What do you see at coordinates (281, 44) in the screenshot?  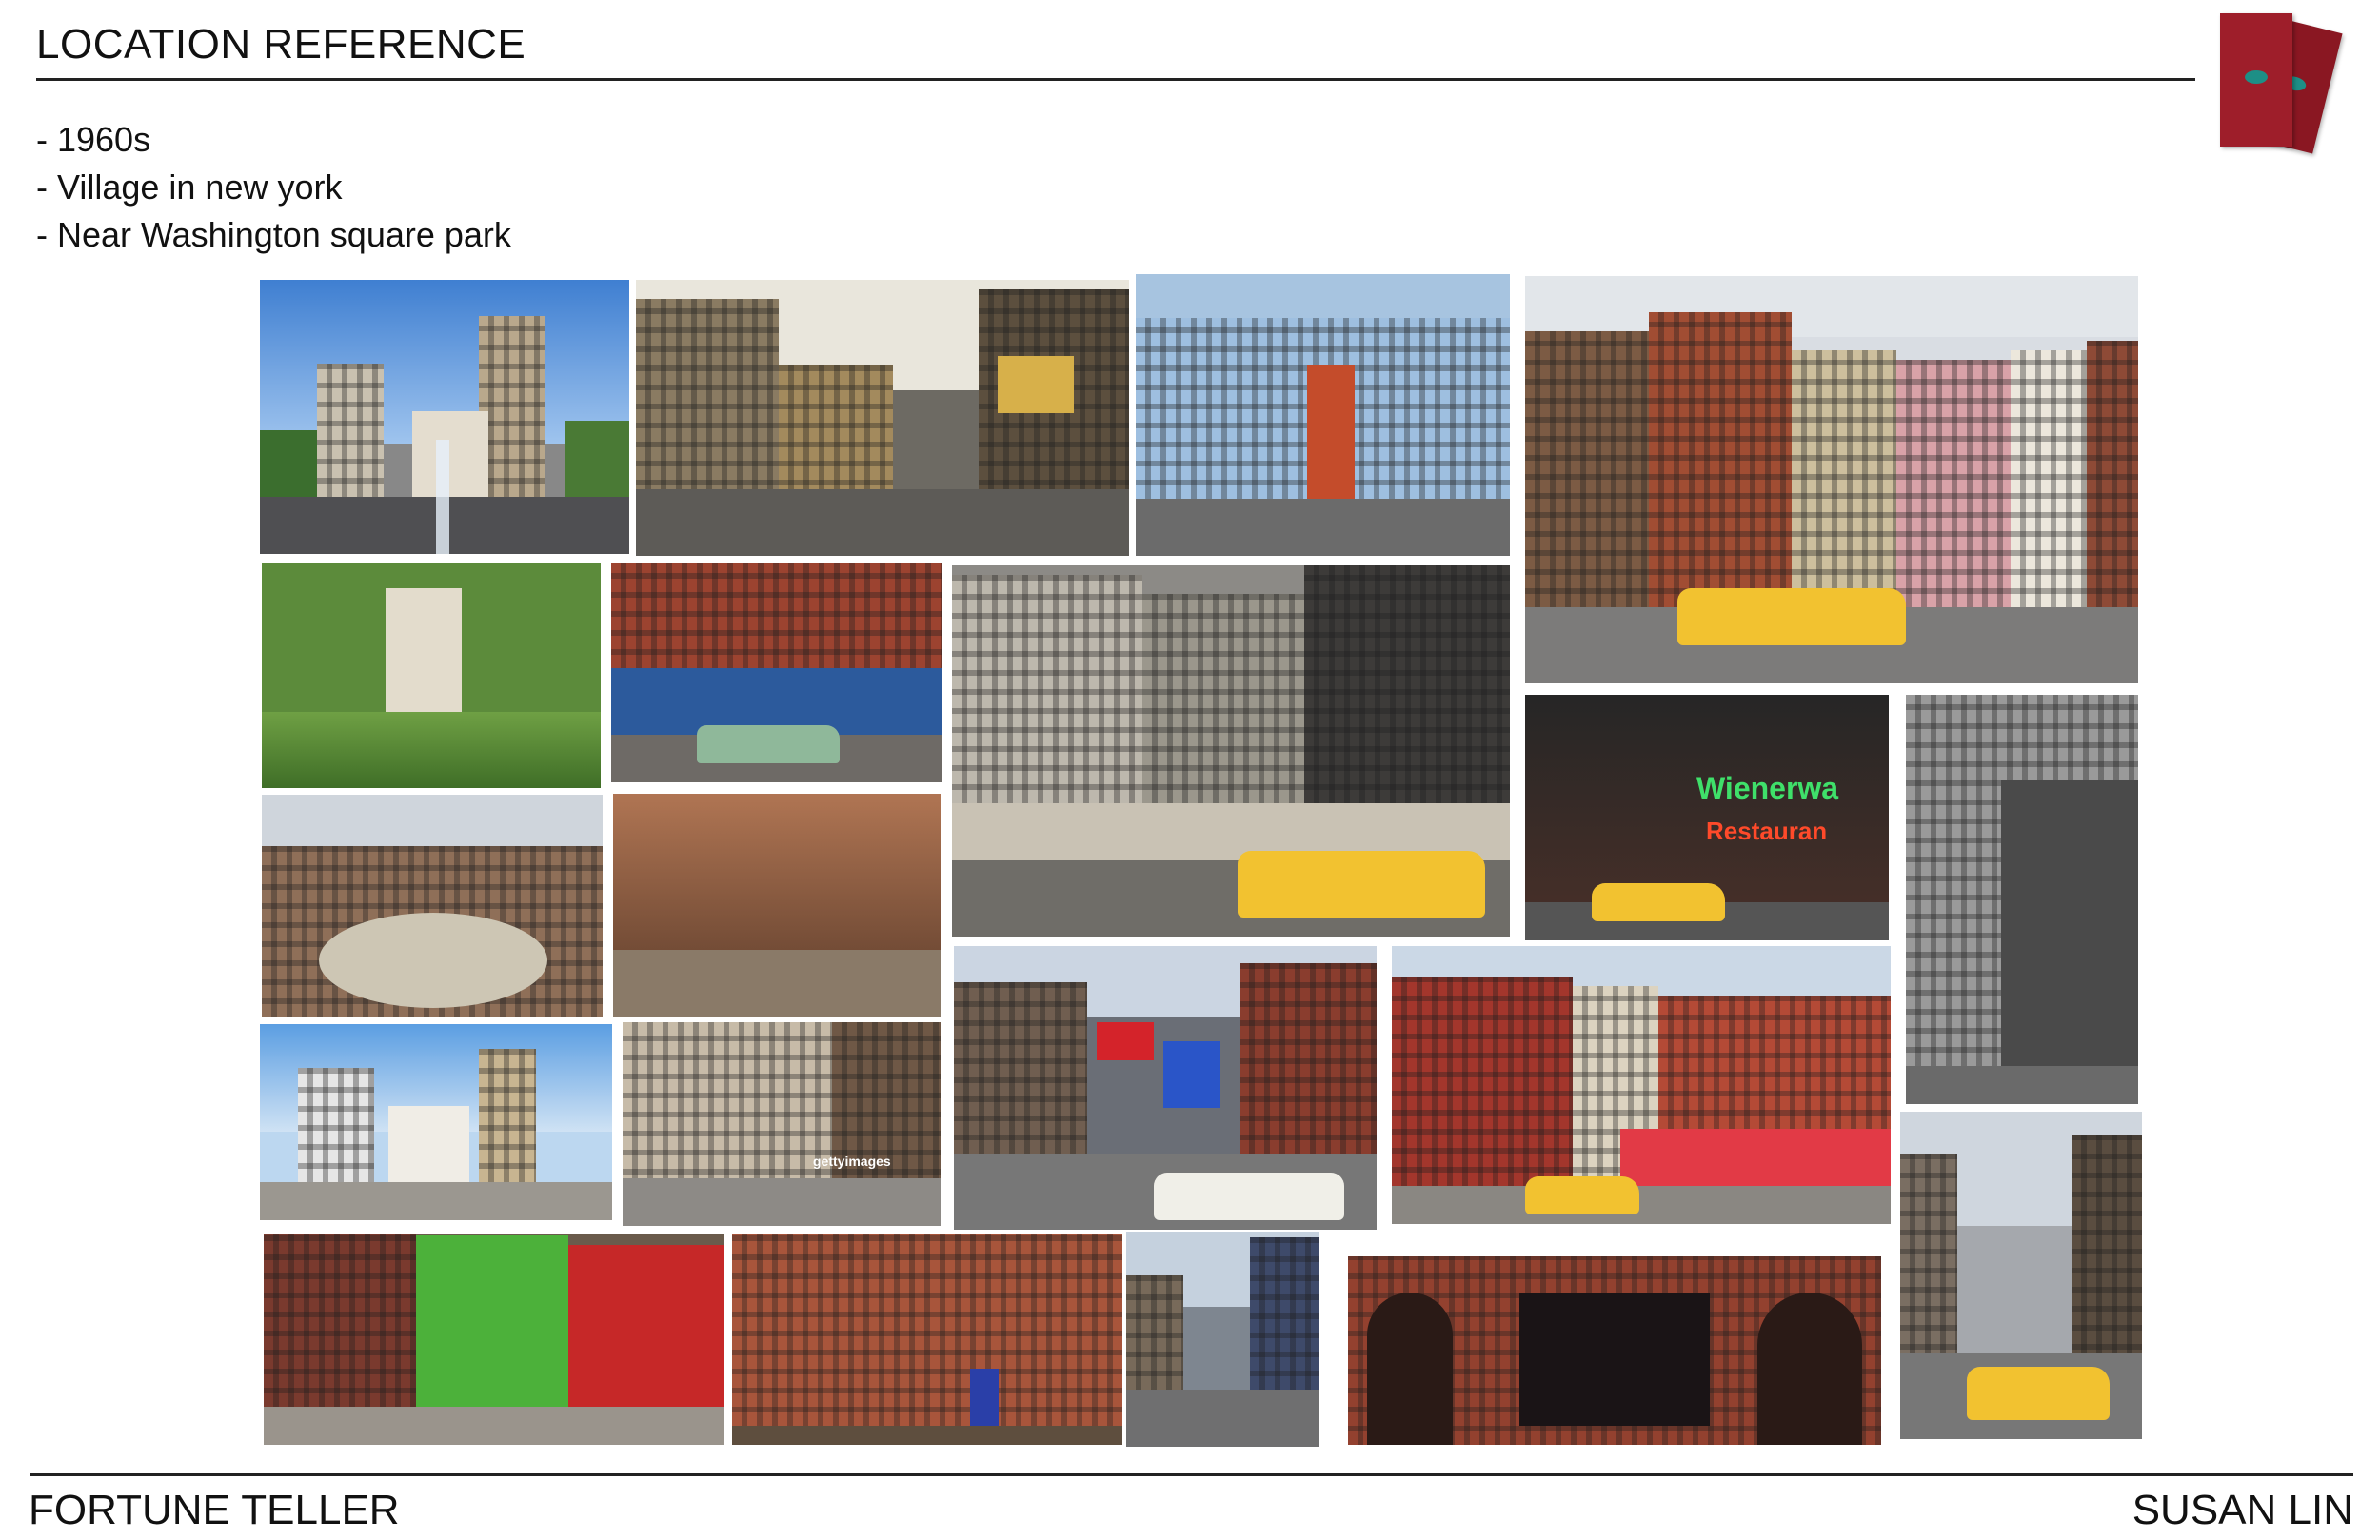 I see `page-title: LOCATION REFERENCE` at bounding box center [281, 44].